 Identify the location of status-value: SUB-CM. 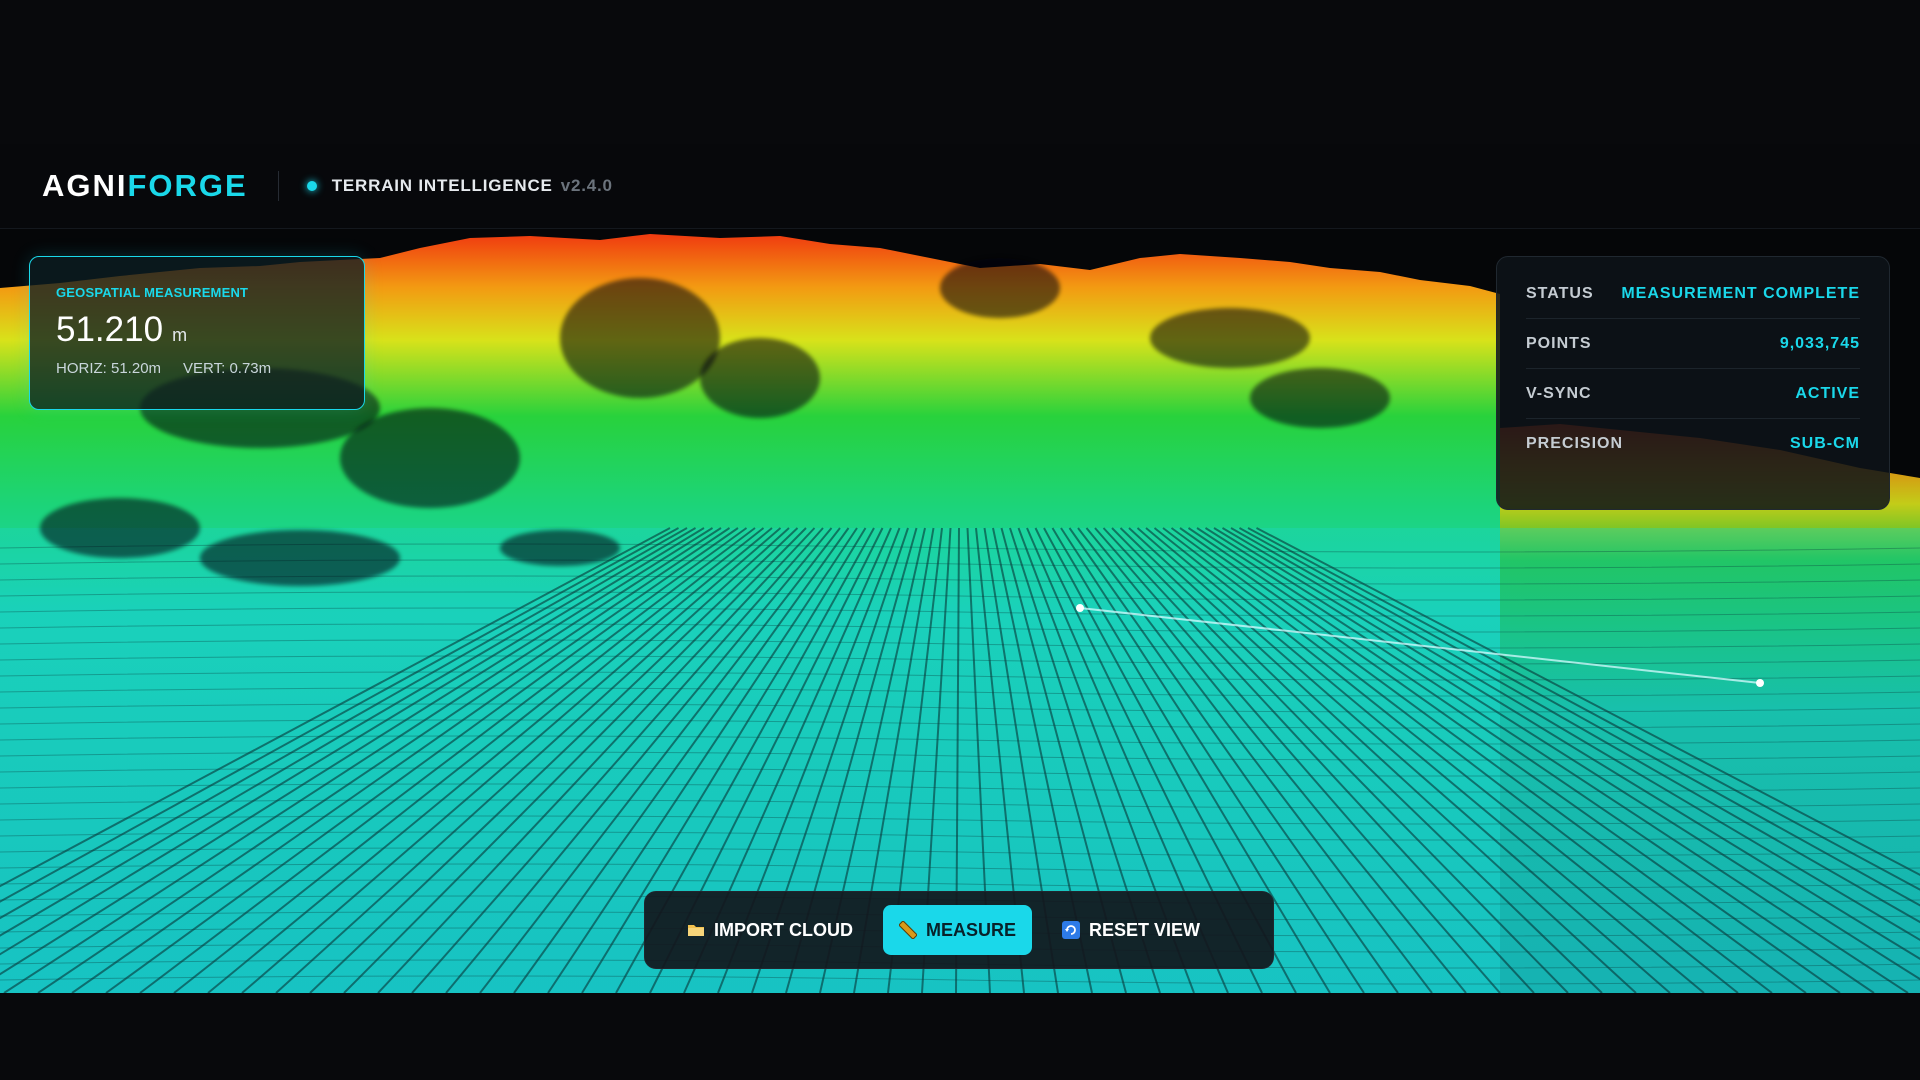
(1825, 443).